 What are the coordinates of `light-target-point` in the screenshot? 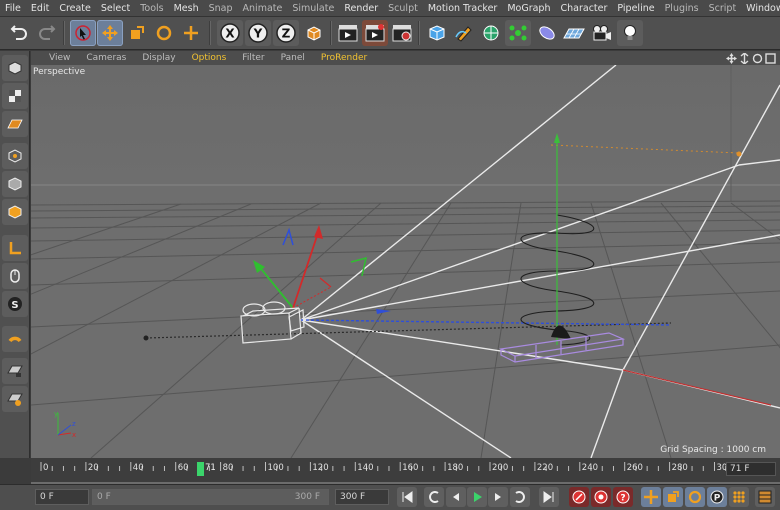 It's located at (739, 154).